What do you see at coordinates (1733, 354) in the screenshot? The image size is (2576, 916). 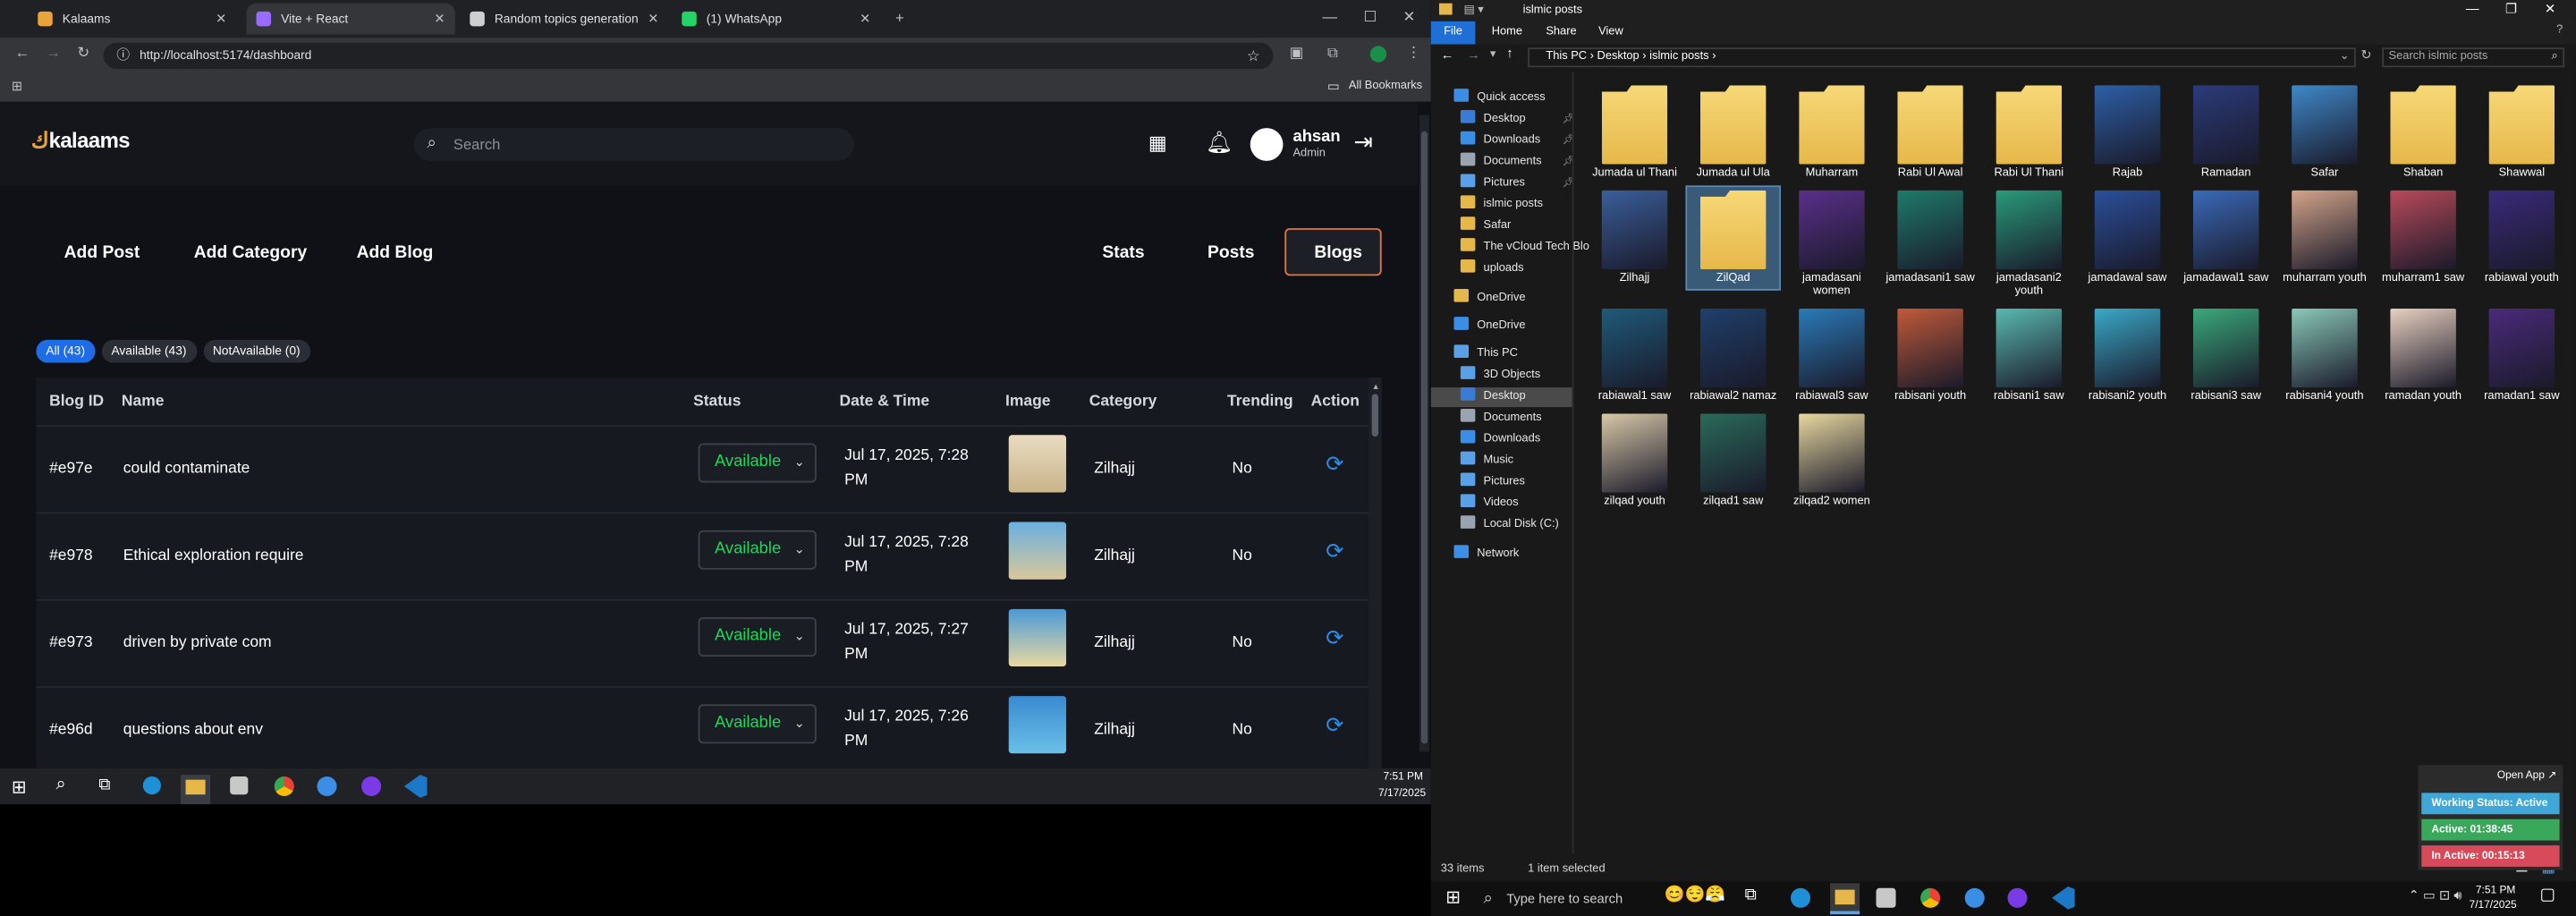 I see `file-item: rabiawal2 namaz` at bounding box center [1733, 354].